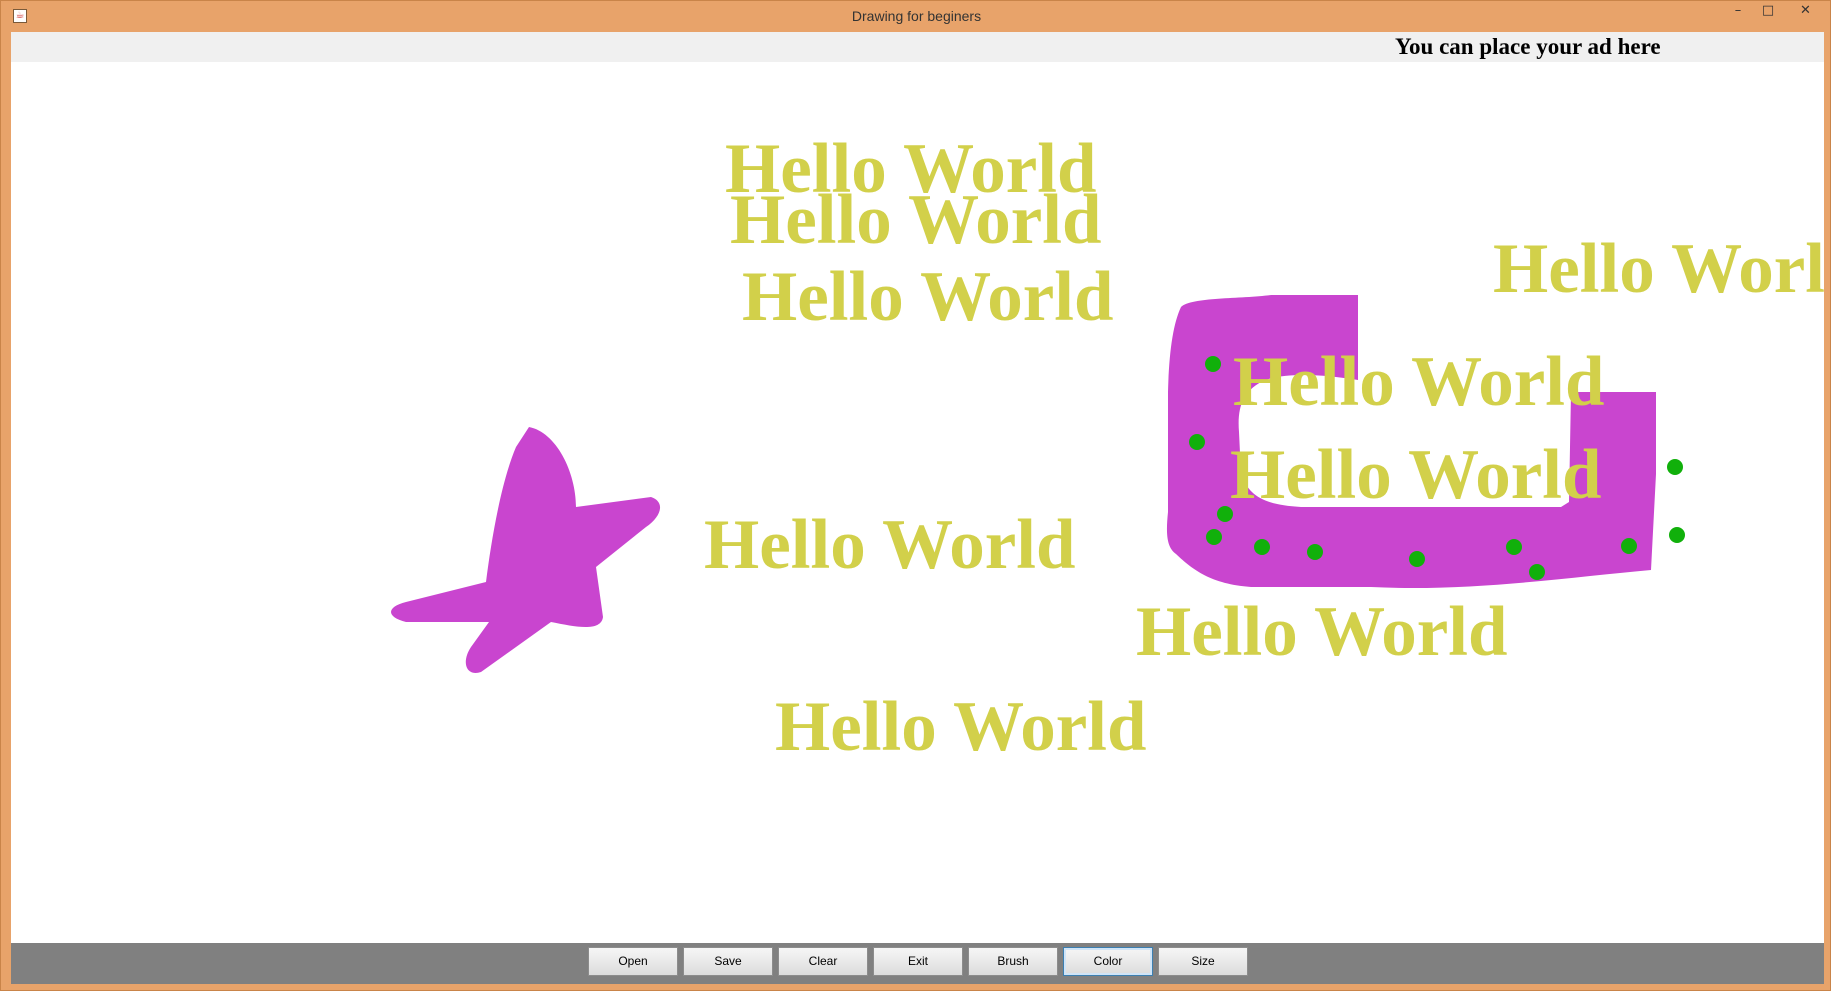 Image resolution: width=1831 pixels, height=991 pixels. I want to click on color-button: Color, so click(1108, 961).